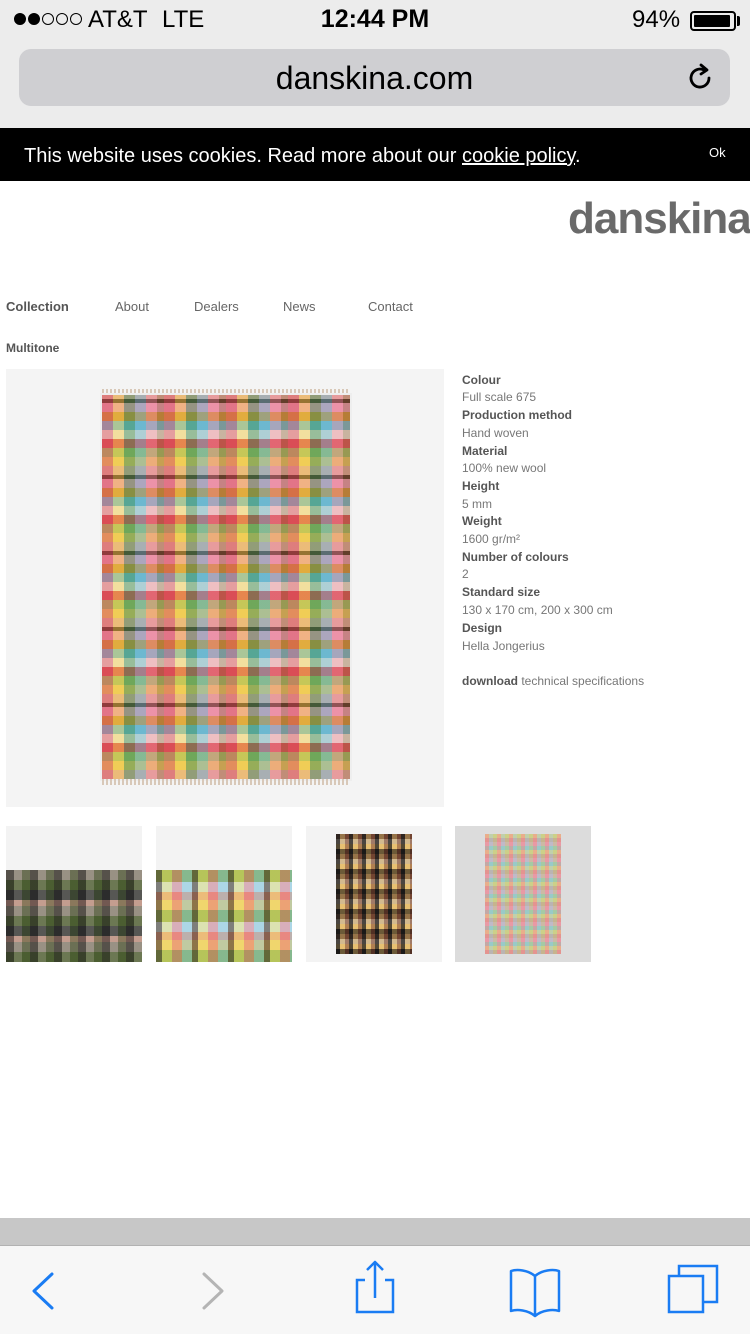 The height and width of the screenshot is (1334, 750). I want to click on spec-value: Full scale 675, so click(499, 397).